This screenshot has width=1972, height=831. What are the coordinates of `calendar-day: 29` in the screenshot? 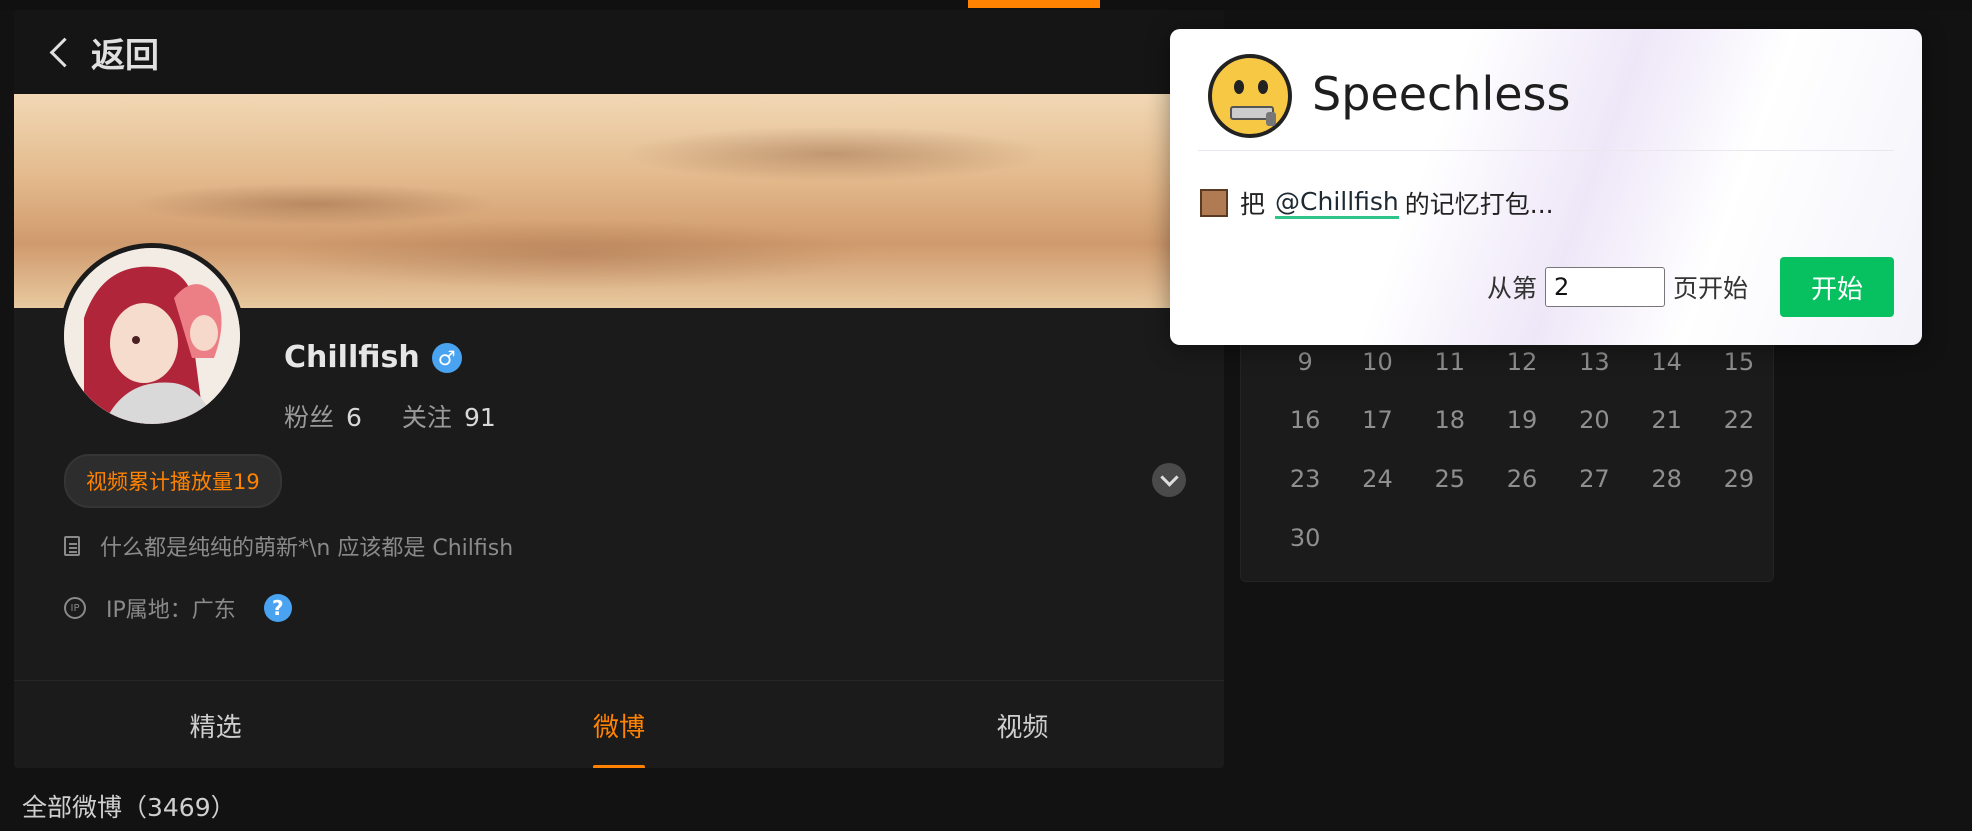 It's located at (1739, 479).